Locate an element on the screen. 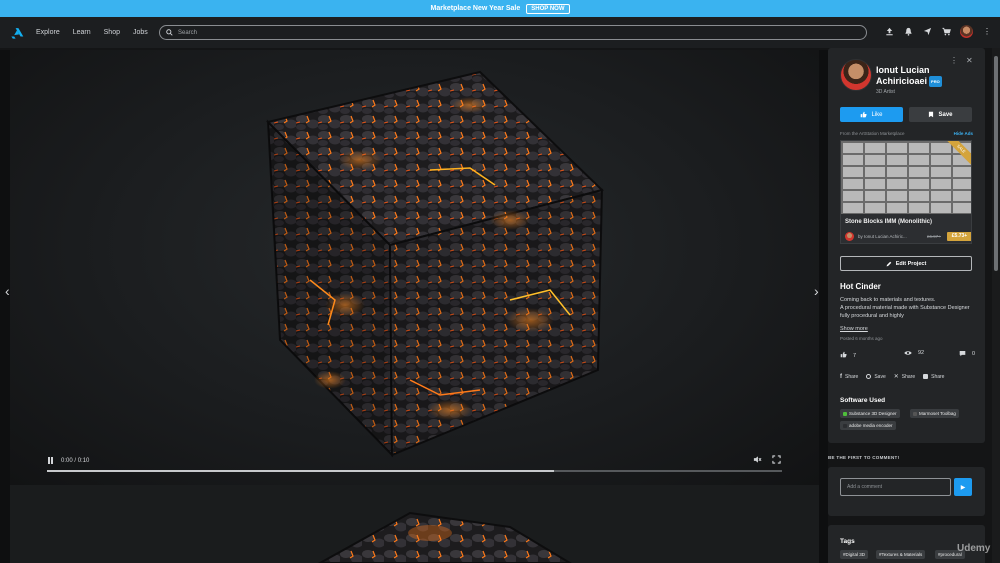  linkedin-icon is located at coordinates (926, 376).